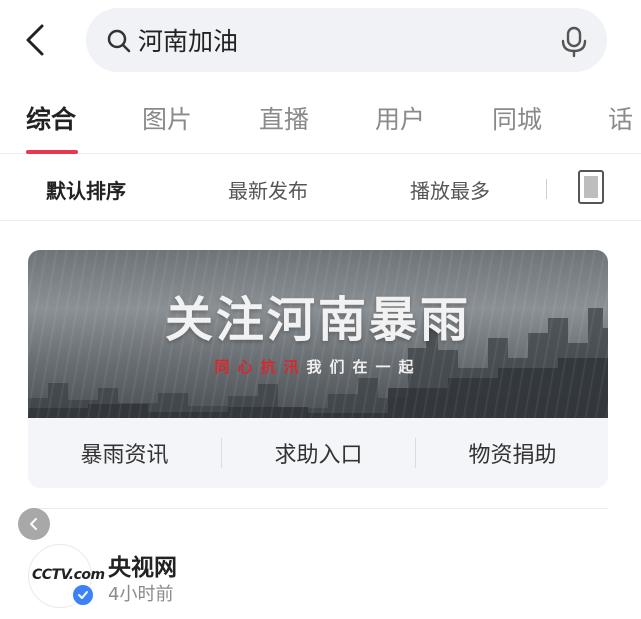  Describe the element at coordinates (400, 118) in the screenshot. I see `tab-users: 用户` at that location.